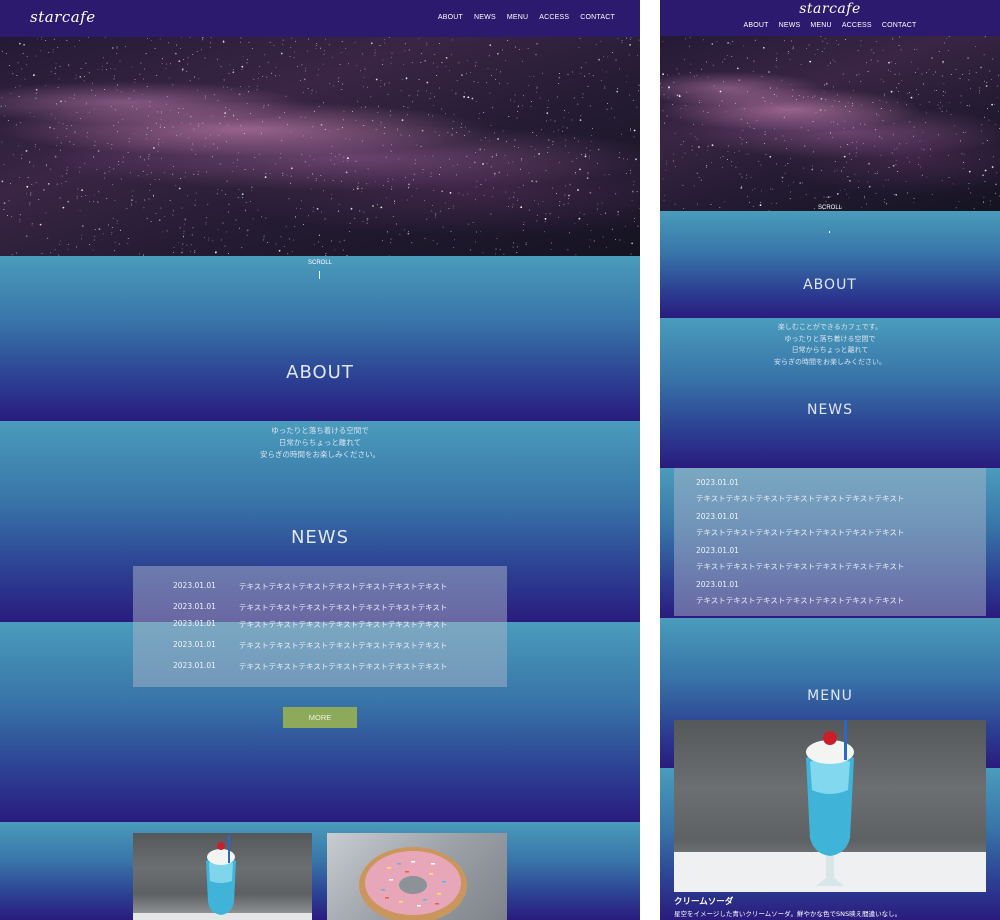 The height and width of the screenshot is (920, 1000). Describe the element at coordinates (830, 327) in the screenshot. I see `about-line: 楽しむことができるカフェです。` at that location.